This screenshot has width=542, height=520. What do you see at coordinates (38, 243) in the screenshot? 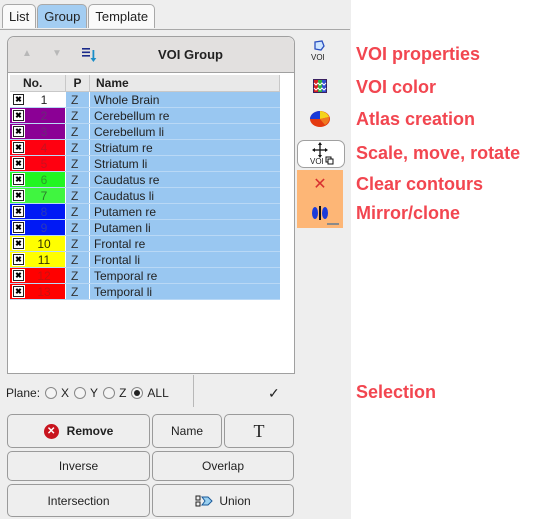
I see `voi-color-cell: ✖ 10` at bounding box center [38, 243].